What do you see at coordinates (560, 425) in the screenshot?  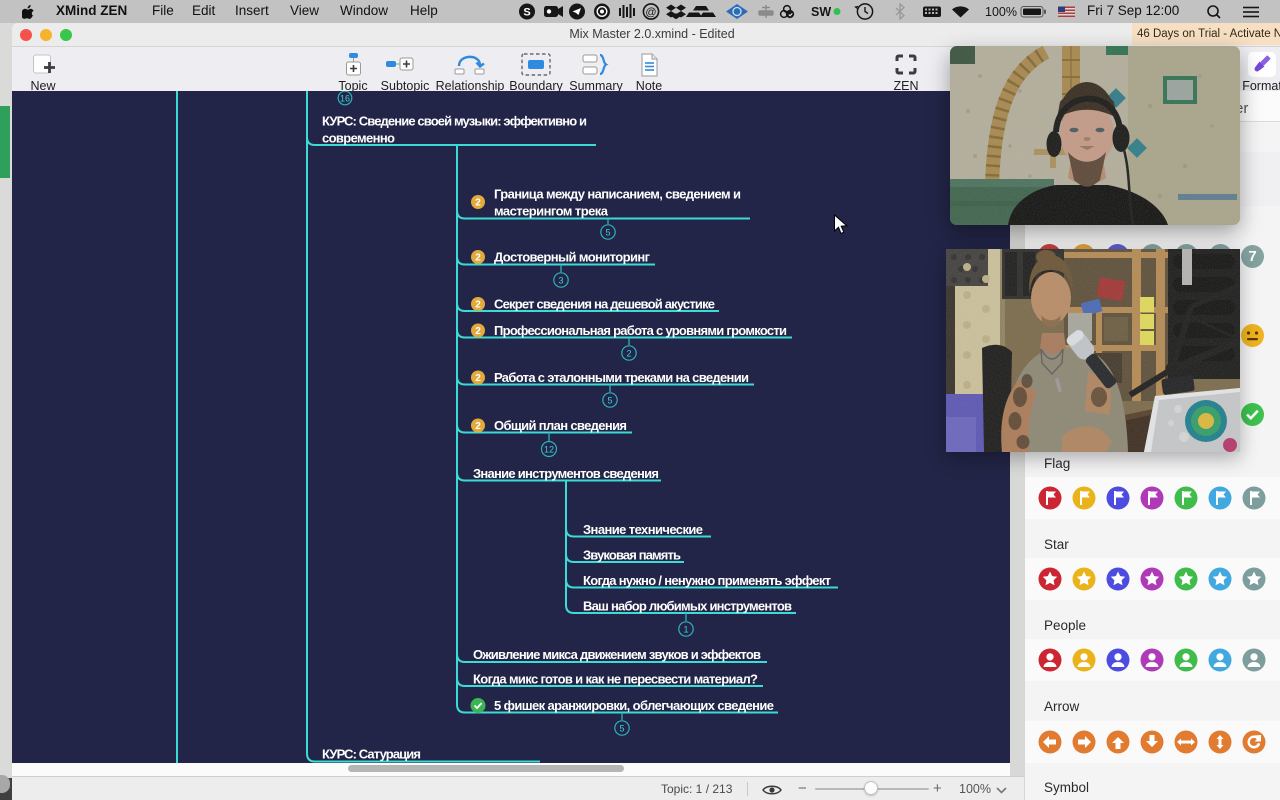 I see `svg-text: Общий план сведения` at bounding box center [560, 425].